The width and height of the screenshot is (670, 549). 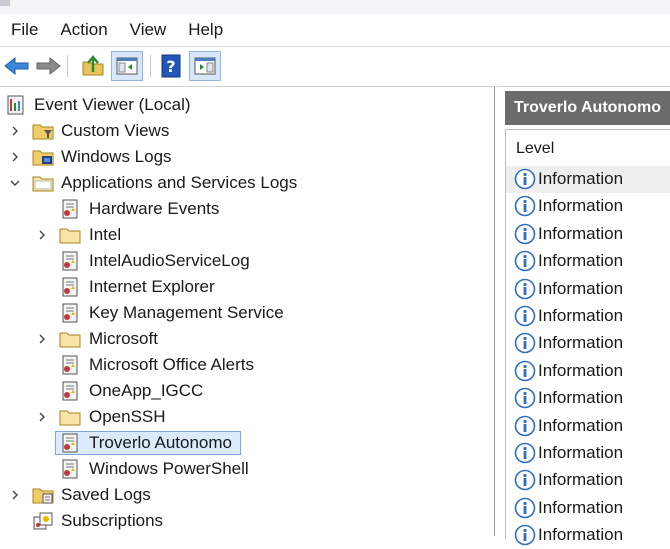 What do you see at coordinates (169, 468) in the screenshot?
I see `tree-item-label: Windows PowerShell` at bounding box center [169, 468].